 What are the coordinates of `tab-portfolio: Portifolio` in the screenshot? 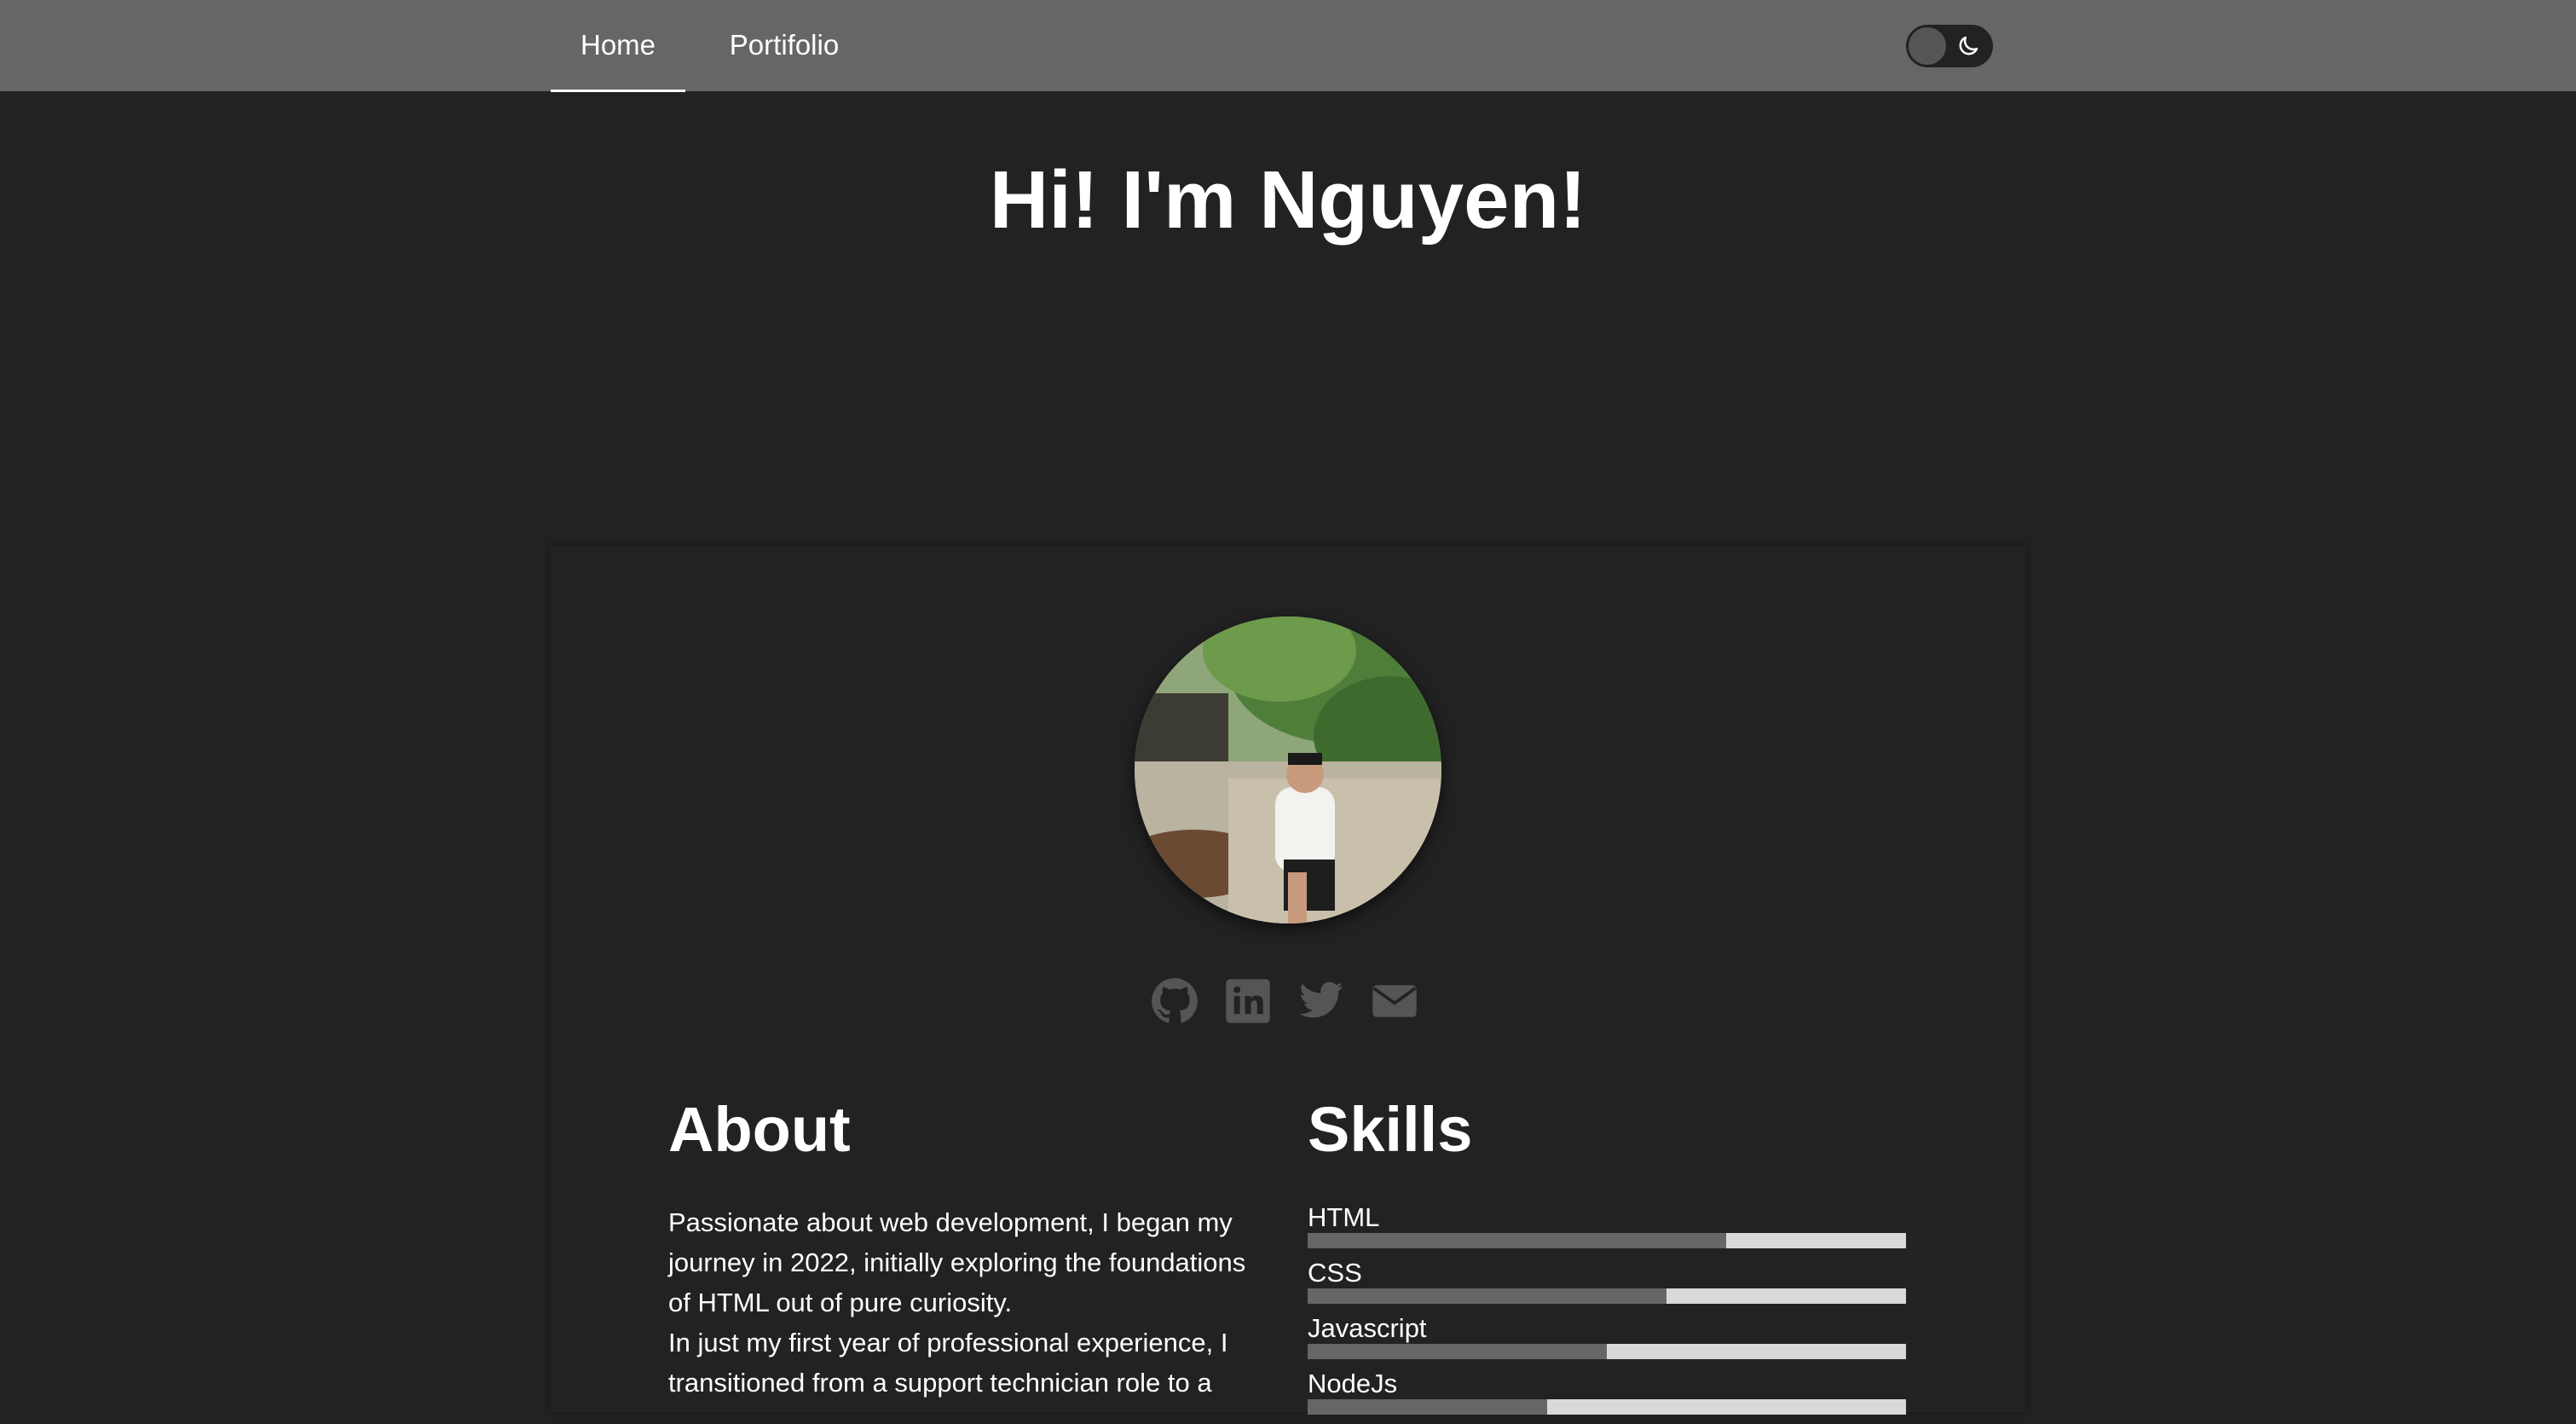 It's located at (784, 45).